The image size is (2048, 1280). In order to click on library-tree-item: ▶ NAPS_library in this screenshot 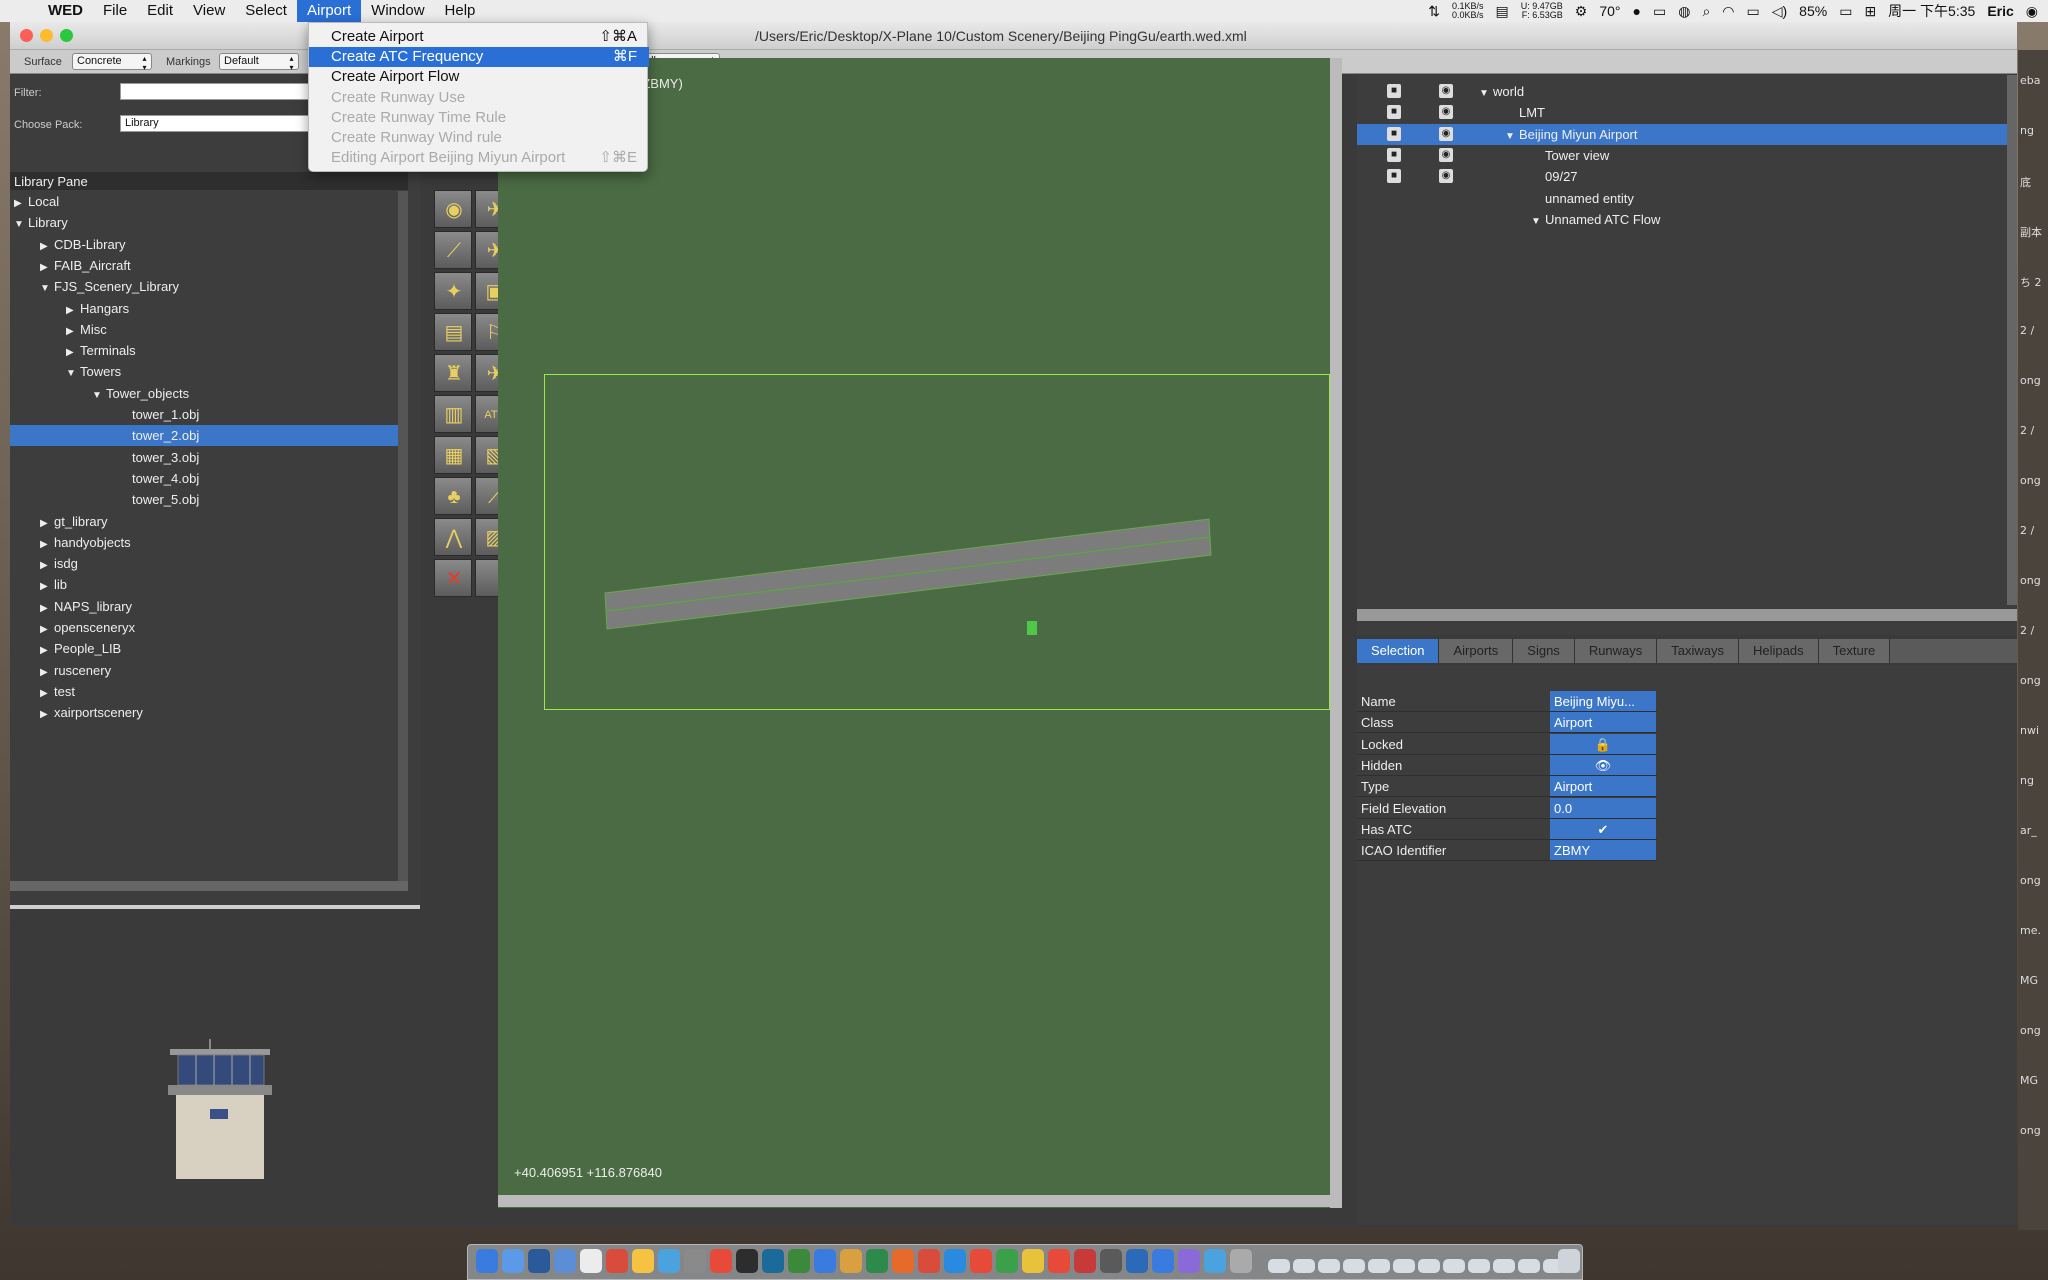, I will do `click(205, 606)`.